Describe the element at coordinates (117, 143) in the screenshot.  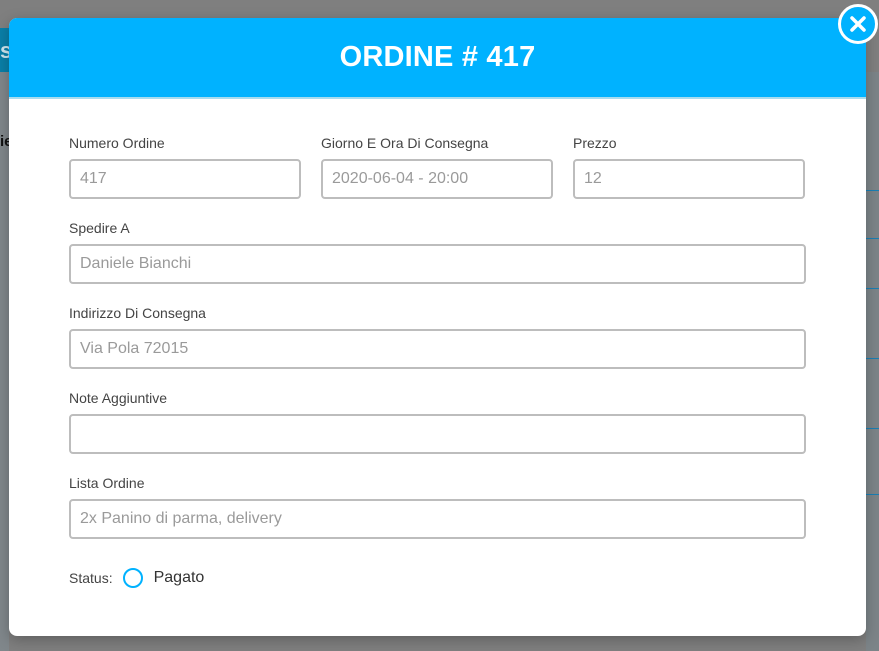
I see `order-number-label: Numero Ordine` at that location.